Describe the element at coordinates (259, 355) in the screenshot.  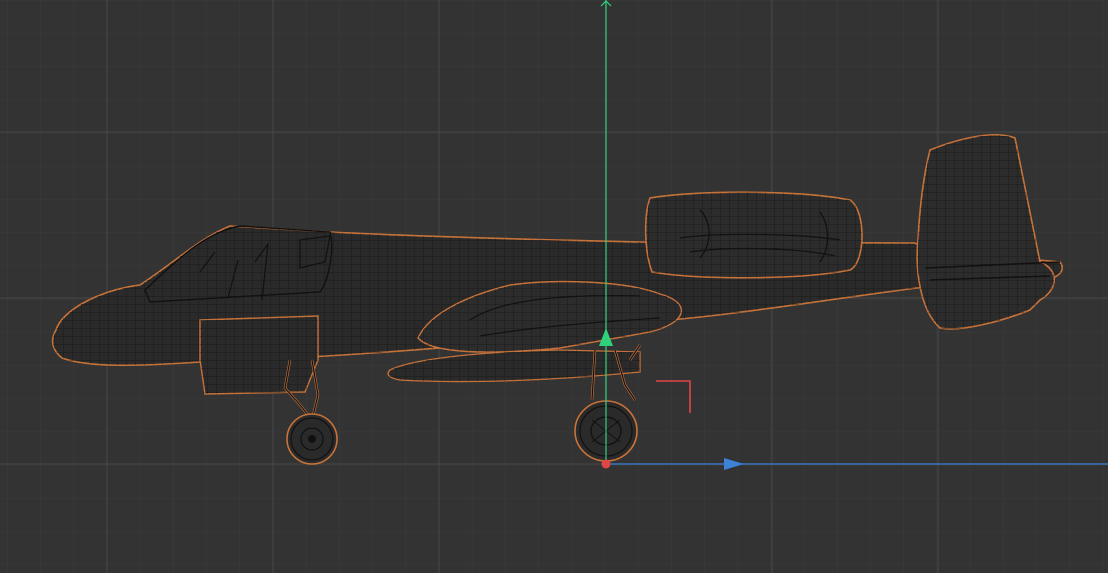
I see `forward-pod-wire` at that location.